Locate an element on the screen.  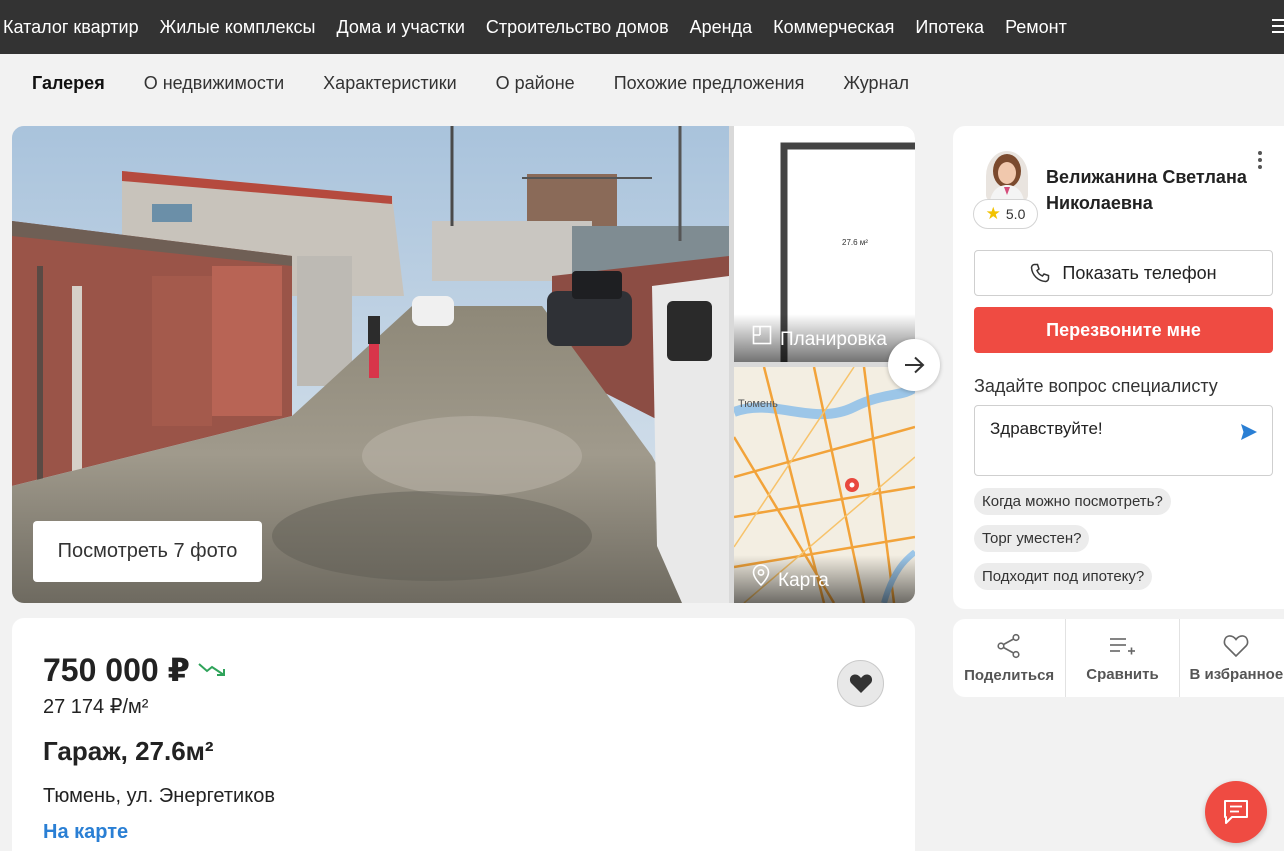
more-options-icon is located at coordinates (1260, 161).